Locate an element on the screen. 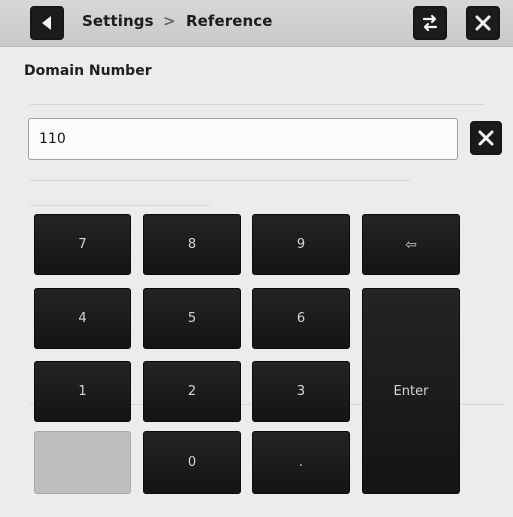 The image size is (513, 517). key-label: 1 is located at coordinates (82, 391).